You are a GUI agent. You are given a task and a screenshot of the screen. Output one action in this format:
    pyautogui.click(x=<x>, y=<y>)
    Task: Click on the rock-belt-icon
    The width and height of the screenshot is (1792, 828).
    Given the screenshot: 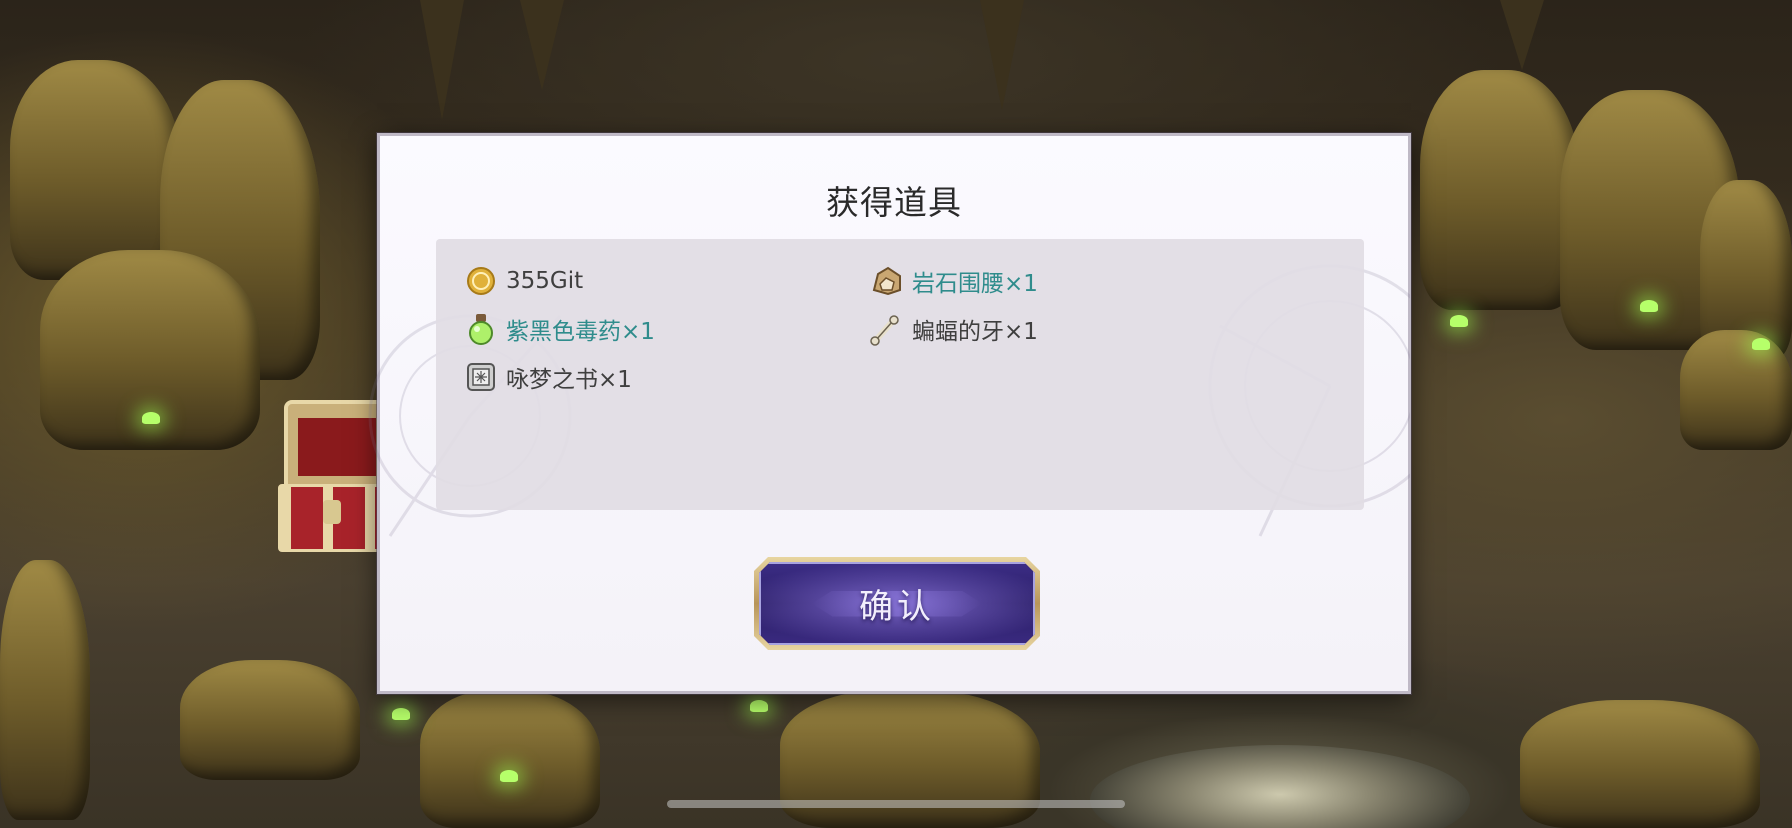 What is the action you would take?
    pyautogui.click(x=887, y=281)
    